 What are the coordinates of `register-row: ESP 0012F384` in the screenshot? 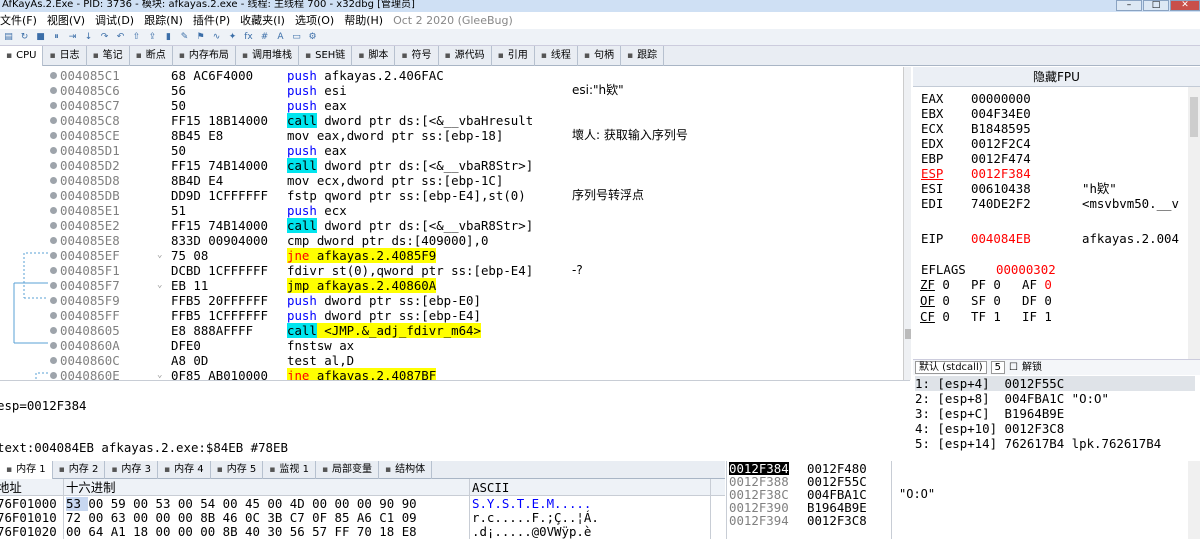 It's located at (1050, 173).